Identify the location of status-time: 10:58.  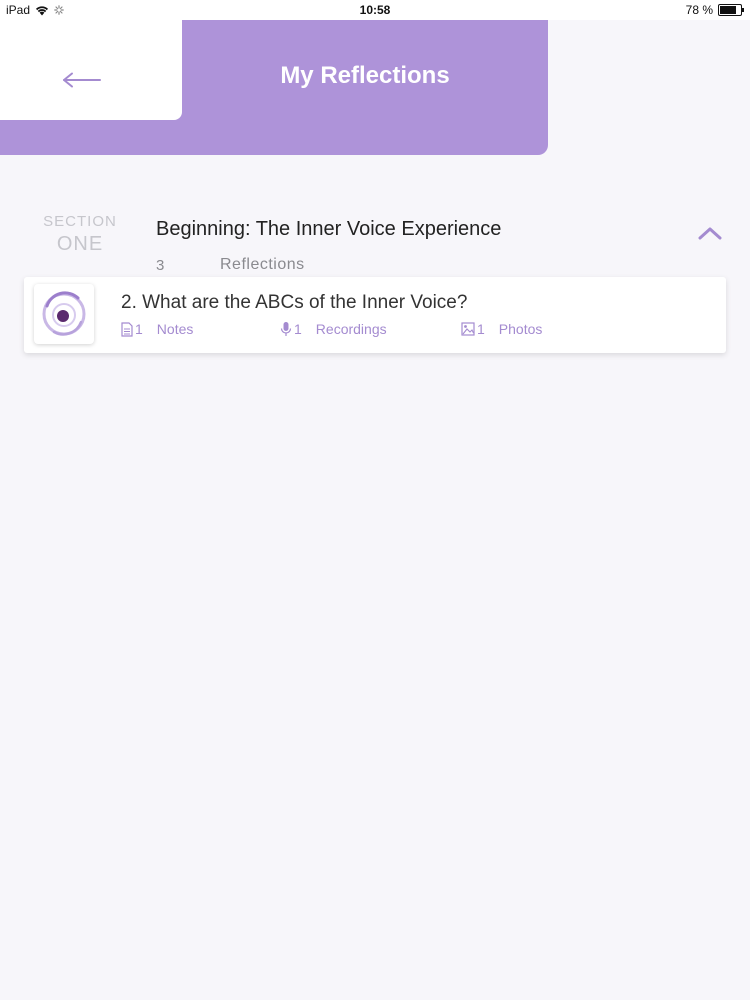
(375, 10).